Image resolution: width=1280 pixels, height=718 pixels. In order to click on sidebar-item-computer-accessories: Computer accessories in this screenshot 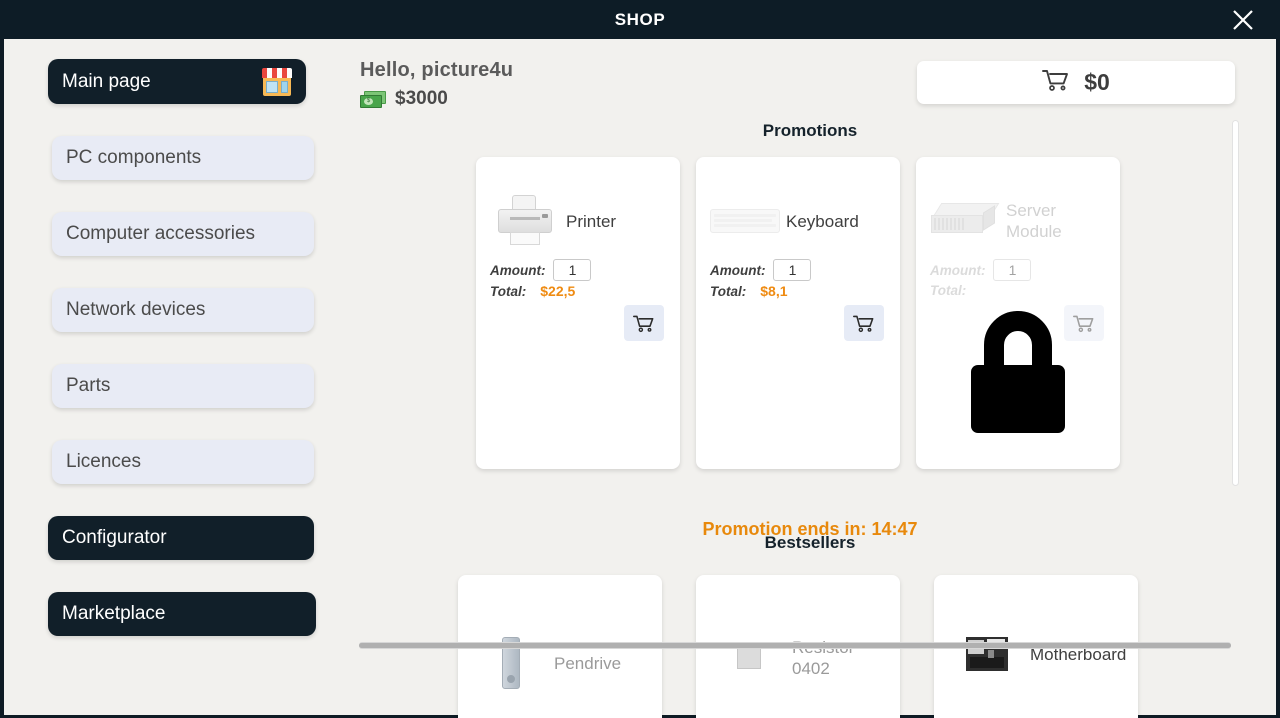, I will do `click(183, 234)`.